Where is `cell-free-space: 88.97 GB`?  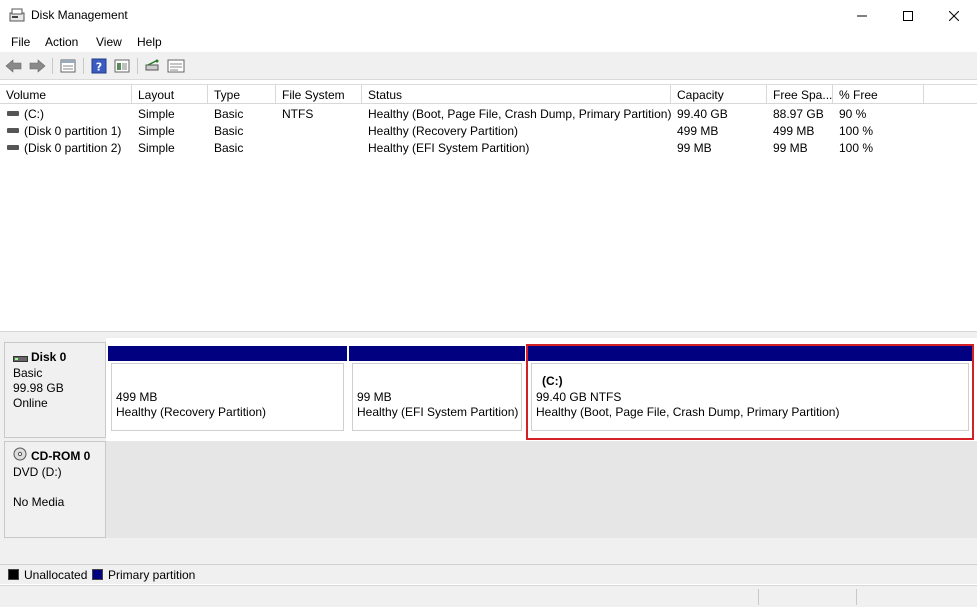
cell-free-space: 88.97 GB is located at coordinates (798, 114).